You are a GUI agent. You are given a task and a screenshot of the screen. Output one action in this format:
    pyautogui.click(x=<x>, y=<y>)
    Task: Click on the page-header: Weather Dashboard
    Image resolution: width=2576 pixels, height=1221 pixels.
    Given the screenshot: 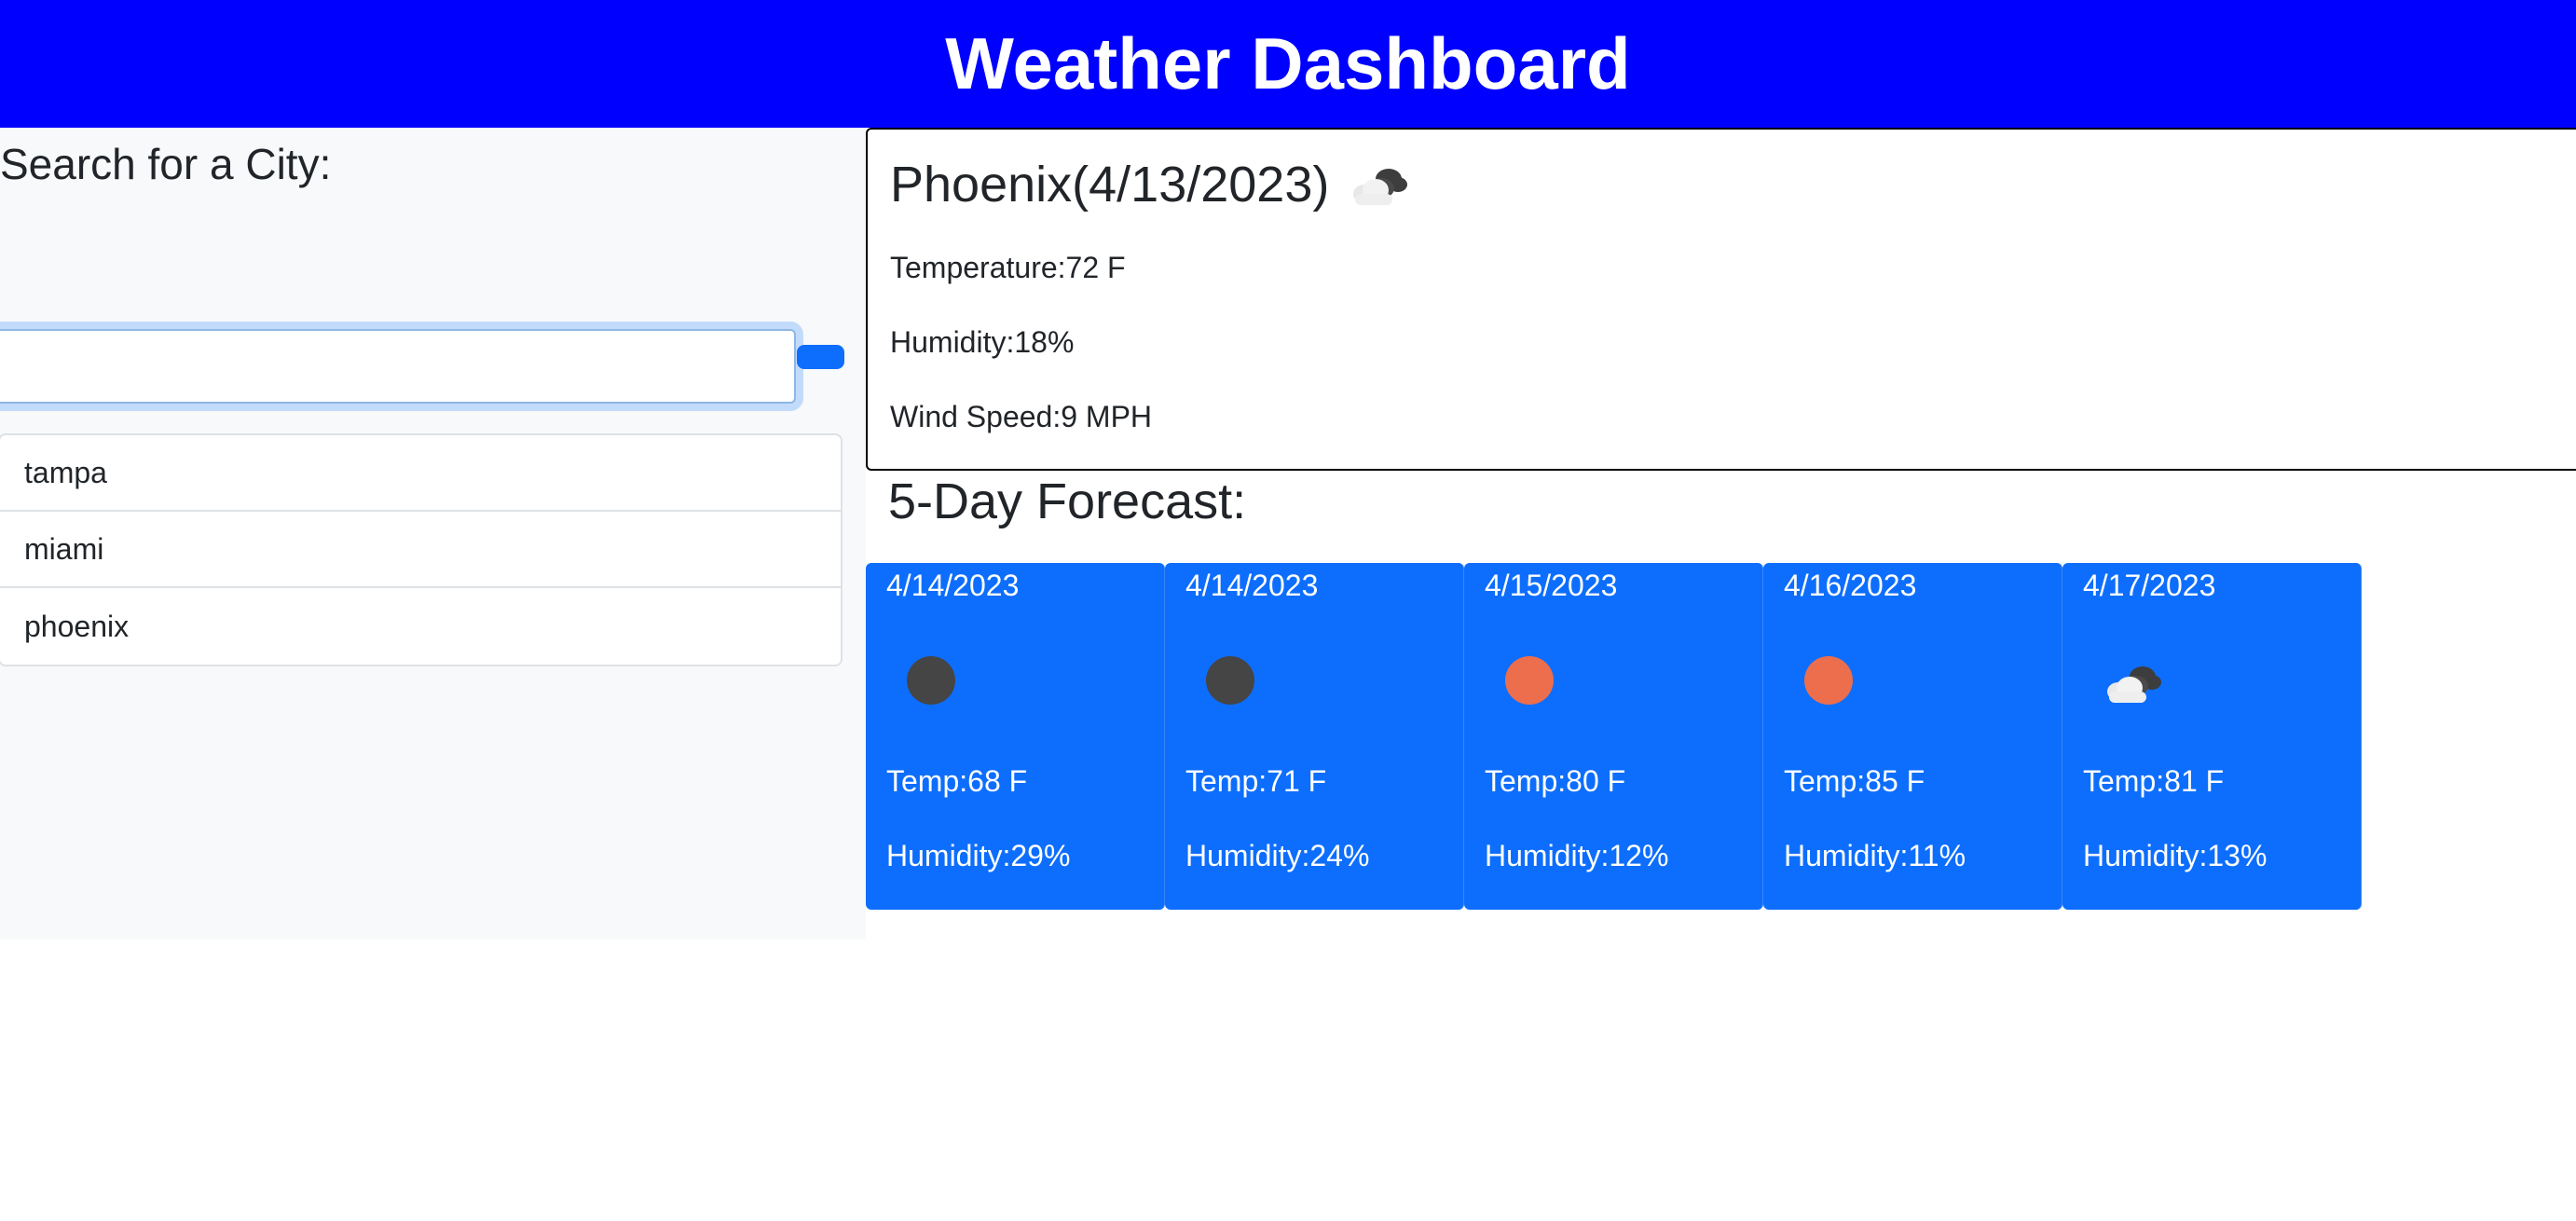 What is the action you would take?
    pyautogui.click(x=1288, y=64)
    